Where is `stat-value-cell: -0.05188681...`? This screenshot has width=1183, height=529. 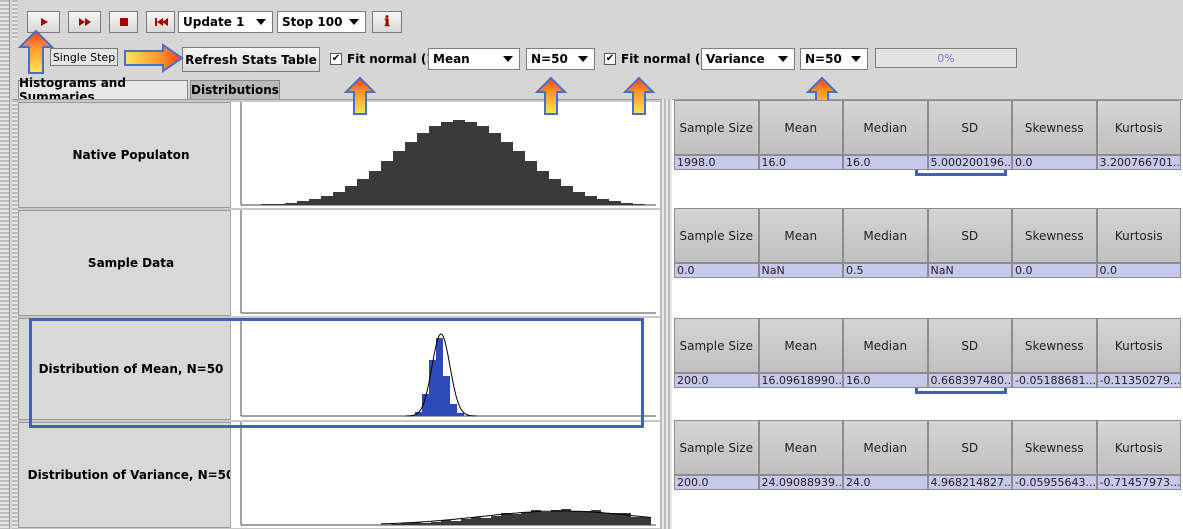 stat-value-cell: -0.05188681... is located at coordinates (1054, 380).